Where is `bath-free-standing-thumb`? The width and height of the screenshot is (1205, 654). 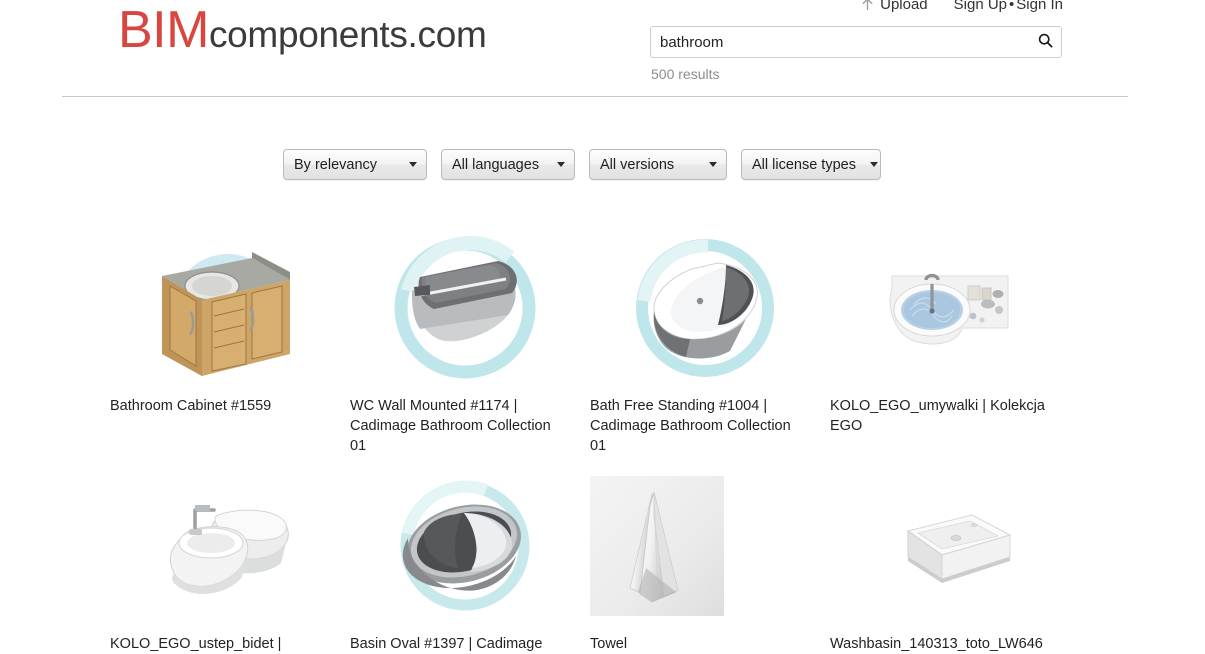
bath-free-standing-thumb is located at coordinates (705, 308).